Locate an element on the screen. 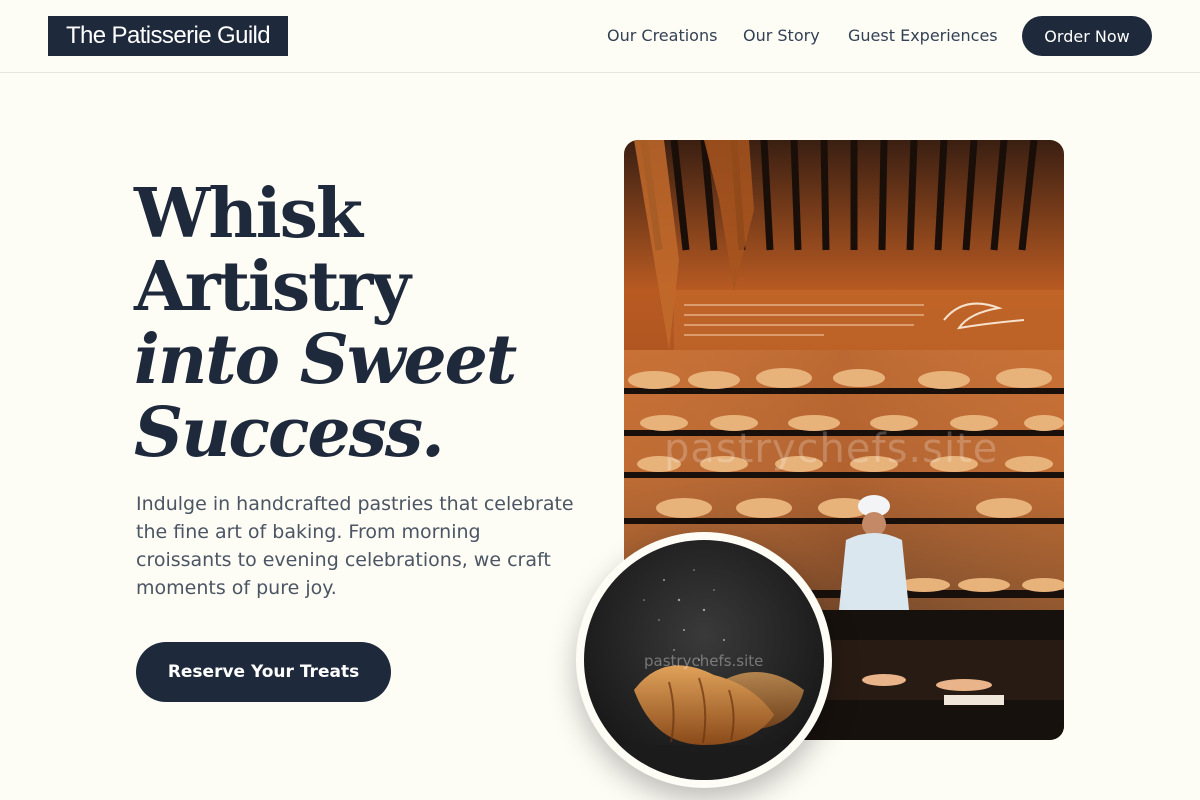 Image resolution: width=1200 pixels, height=800 pixels. nav-link-guest-experiences: Guest Experiences is located at coordinates (923, 36).